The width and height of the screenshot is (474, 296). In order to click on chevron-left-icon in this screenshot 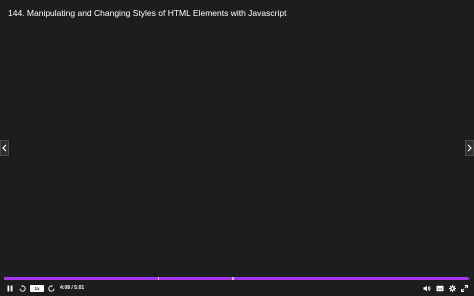, I will do `click(4, 148)`.